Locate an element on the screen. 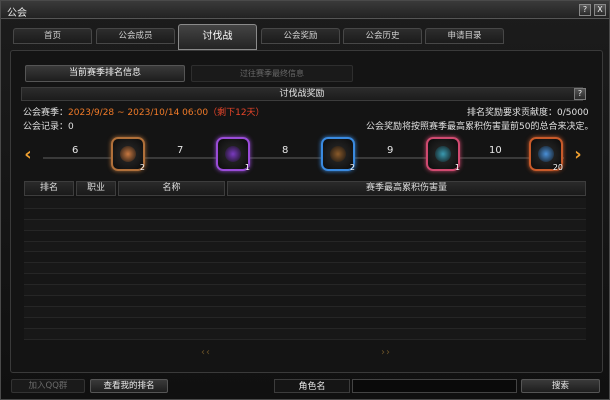  season-range: 2023/9/28 ~ 2023/10/14 06:00 is located at coordinates (138, 113).